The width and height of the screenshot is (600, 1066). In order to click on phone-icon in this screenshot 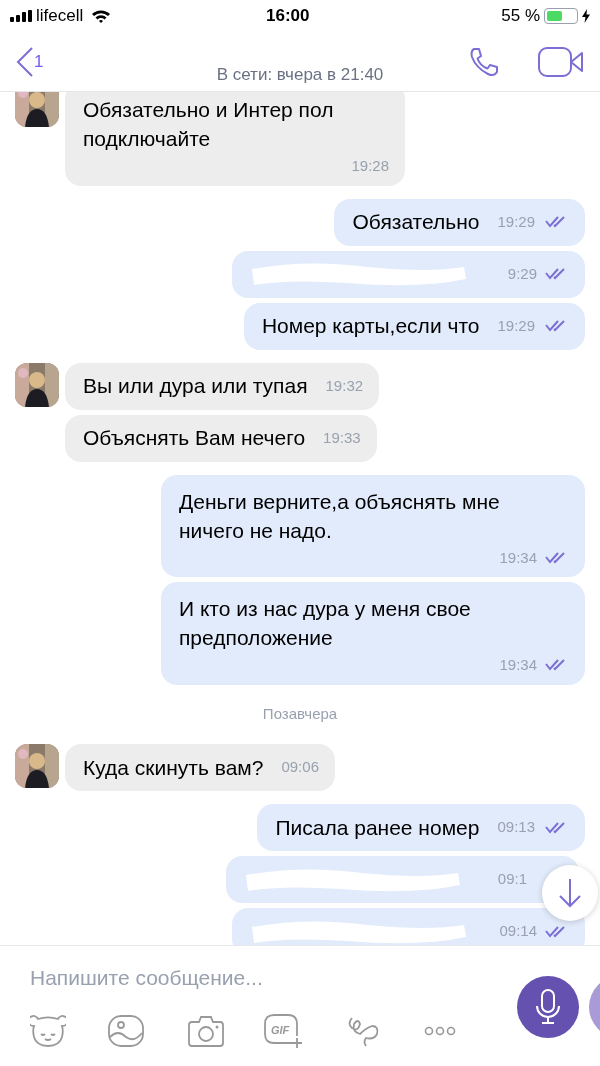, I will do `click(484, 61)`.